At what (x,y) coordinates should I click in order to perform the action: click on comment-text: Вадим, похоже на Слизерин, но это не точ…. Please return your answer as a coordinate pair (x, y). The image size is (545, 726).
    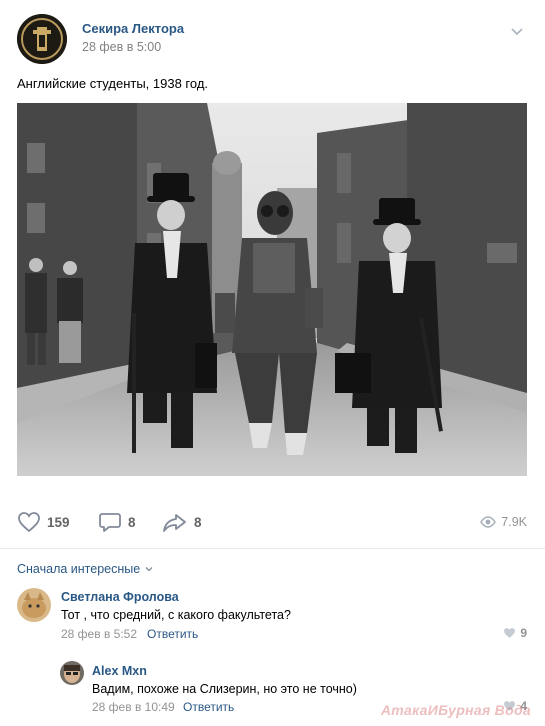
    Looking at the image, I should click on (224, 689).